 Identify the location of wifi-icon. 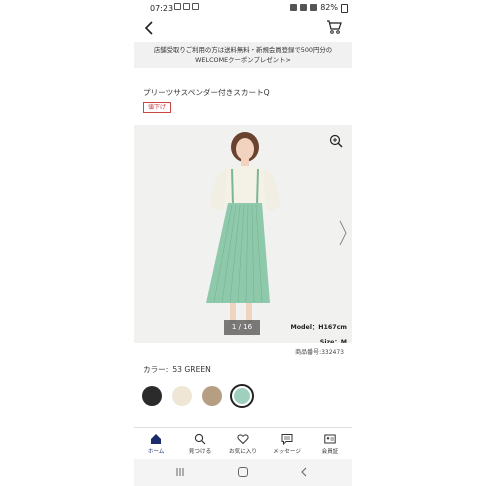
(304, 7).